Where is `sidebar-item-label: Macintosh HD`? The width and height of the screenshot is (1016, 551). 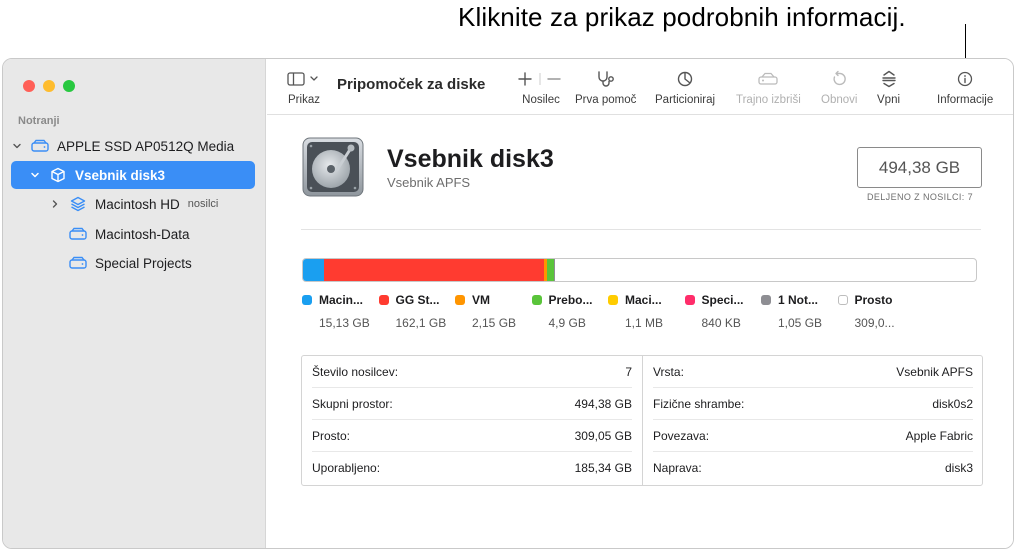
sidebar-item-label: Macintosh HD is located at coordinates (137, 204).